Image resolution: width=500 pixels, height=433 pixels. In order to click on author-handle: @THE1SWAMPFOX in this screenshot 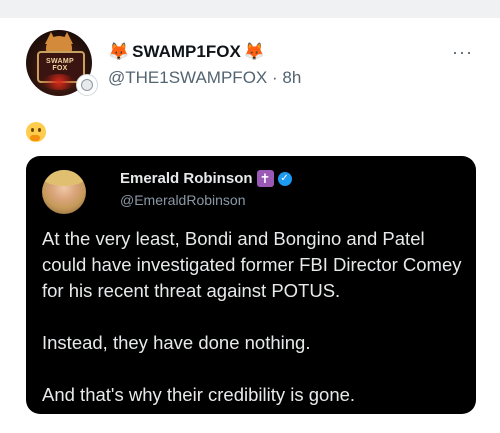, I will do `click(187, 77)`.